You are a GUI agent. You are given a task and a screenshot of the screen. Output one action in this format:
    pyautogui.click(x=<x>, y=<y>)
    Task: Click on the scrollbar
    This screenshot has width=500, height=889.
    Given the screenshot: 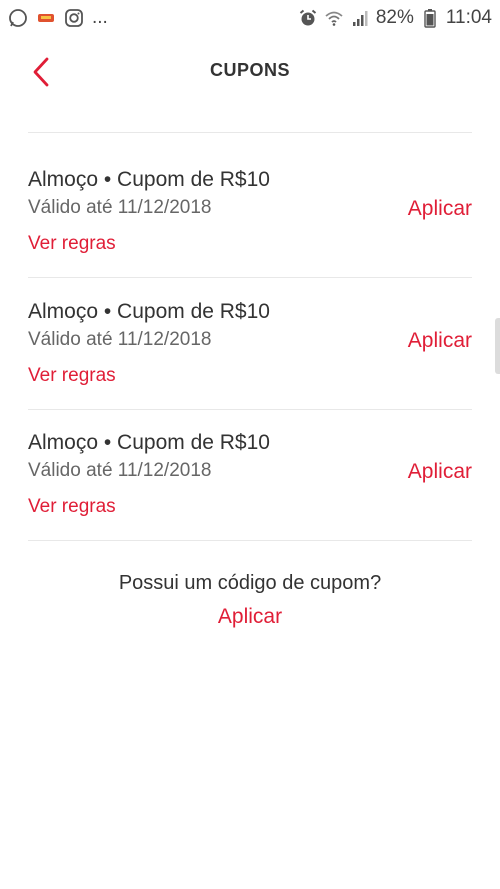 What is the action you would take?
    pyautogui.click(x=497, y=346)
    